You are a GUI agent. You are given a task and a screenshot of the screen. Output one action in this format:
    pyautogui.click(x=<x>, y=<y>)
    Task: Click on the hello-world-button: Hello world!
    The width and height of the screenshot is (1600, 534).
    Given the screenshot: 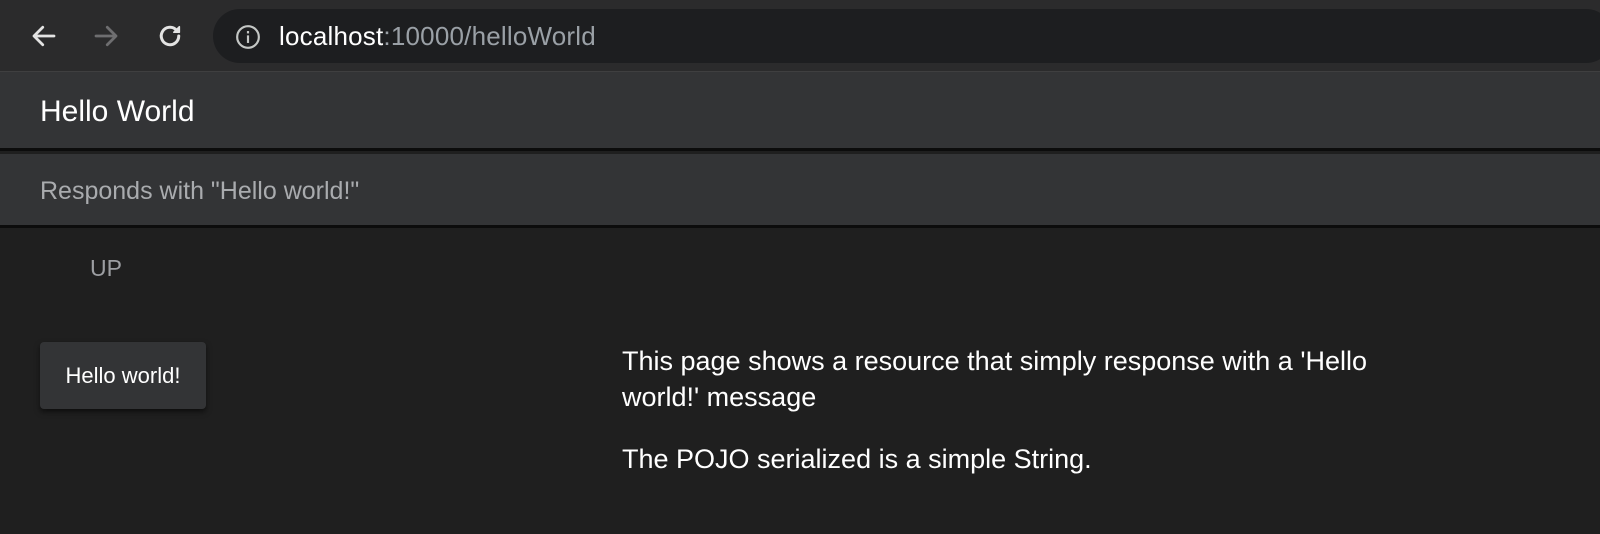 What is the action you would take?
    pyautogui.click(x=123, y=375)
    